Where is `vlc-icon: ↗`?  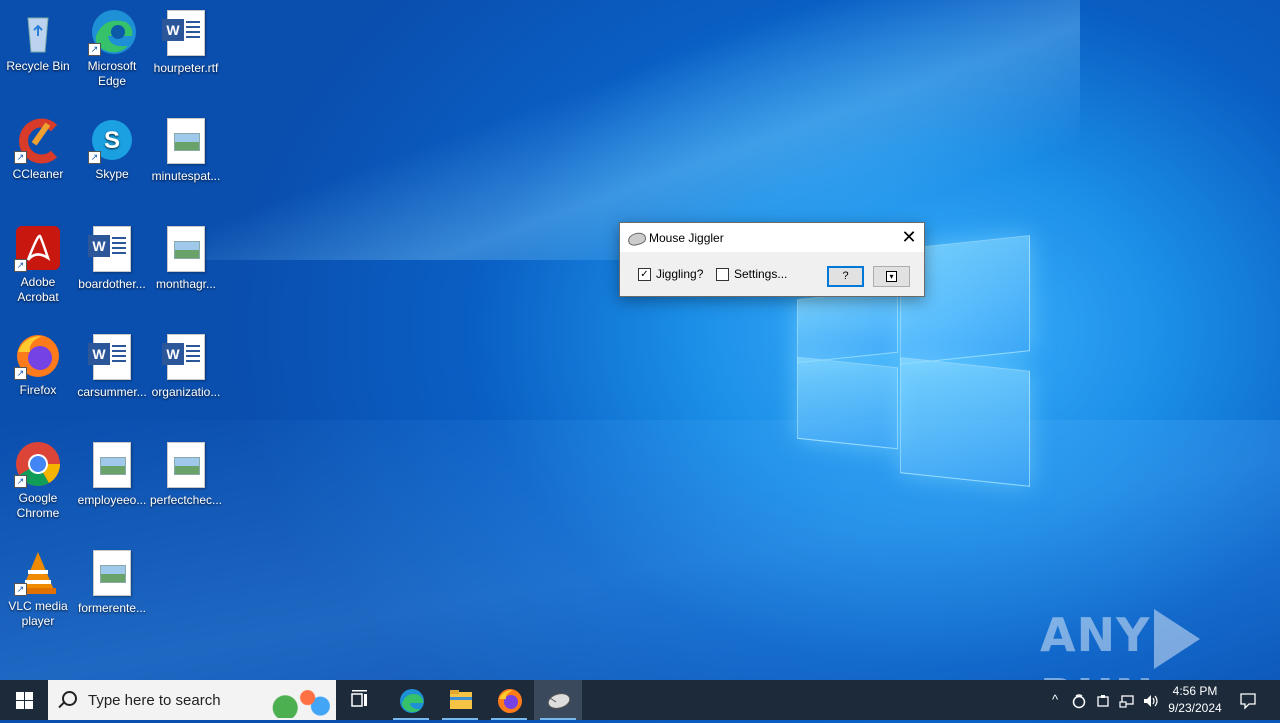 vlc-icon: ↗ is located at coordinates (38, 572).